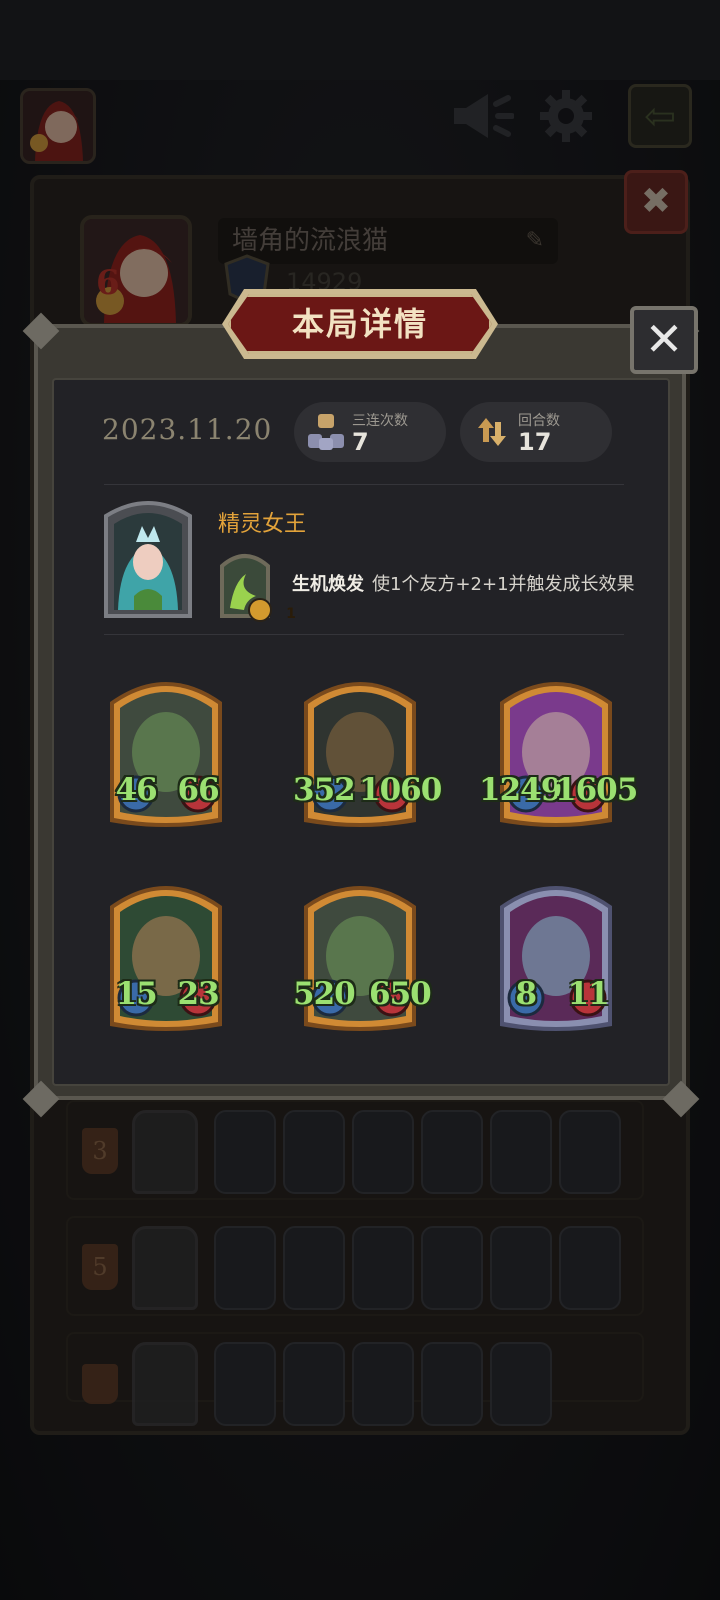  Describe the element at coordinates (558, 751) in the screenshot. I see `unit-card: 1249 1605` at that location.